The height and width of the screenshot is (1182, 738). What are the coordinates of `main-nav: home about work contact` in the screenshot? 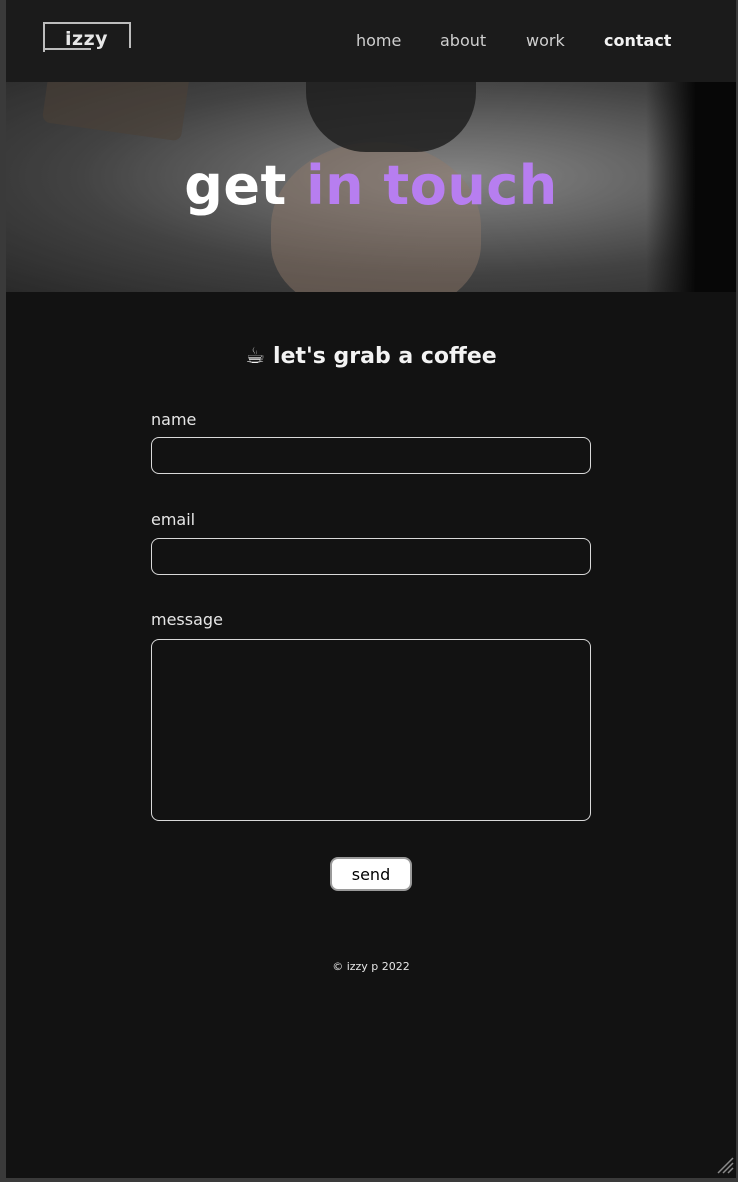 It's located at (521, 43).